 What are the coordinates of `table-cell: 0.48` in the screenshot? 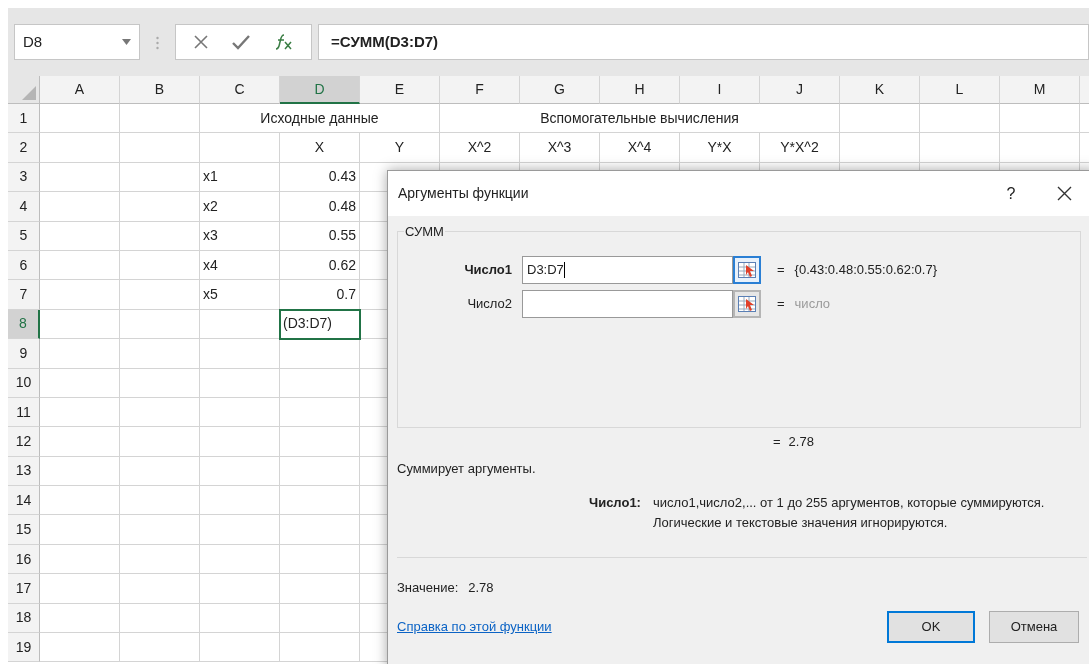 It's located at (320, 207).